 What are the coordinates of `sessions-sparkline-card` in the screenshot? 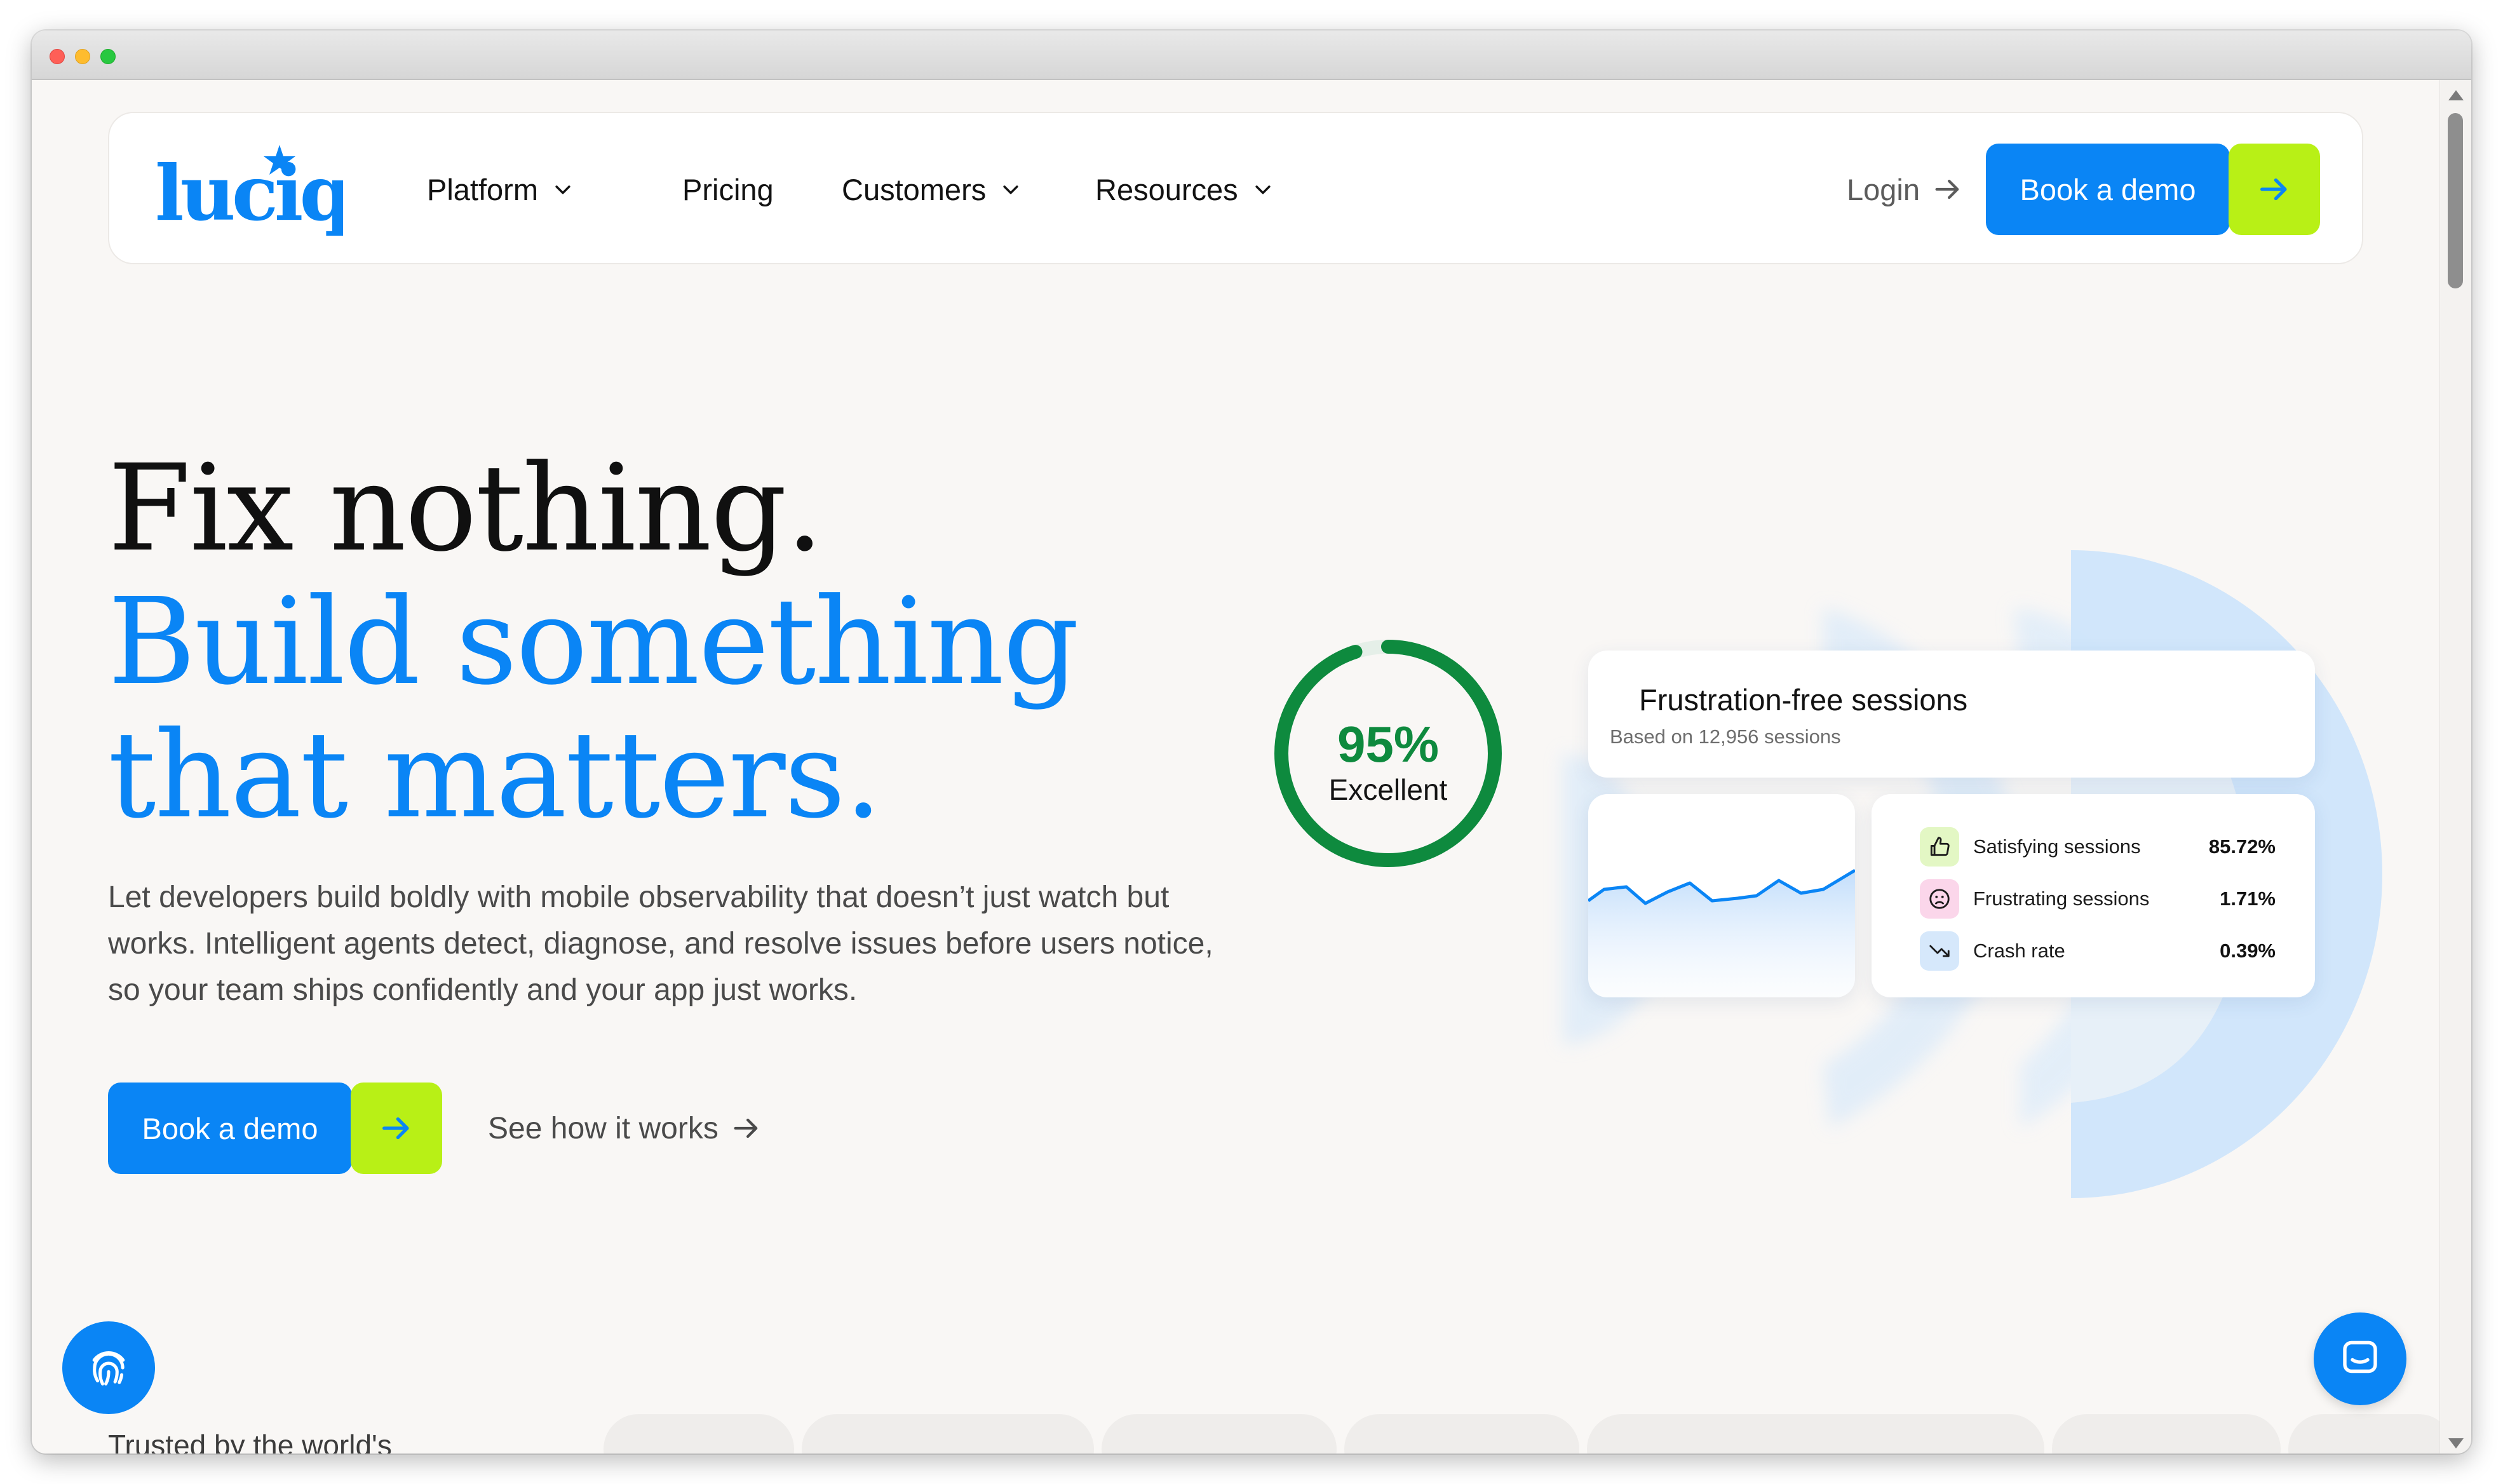 It's located at (1721, 896).